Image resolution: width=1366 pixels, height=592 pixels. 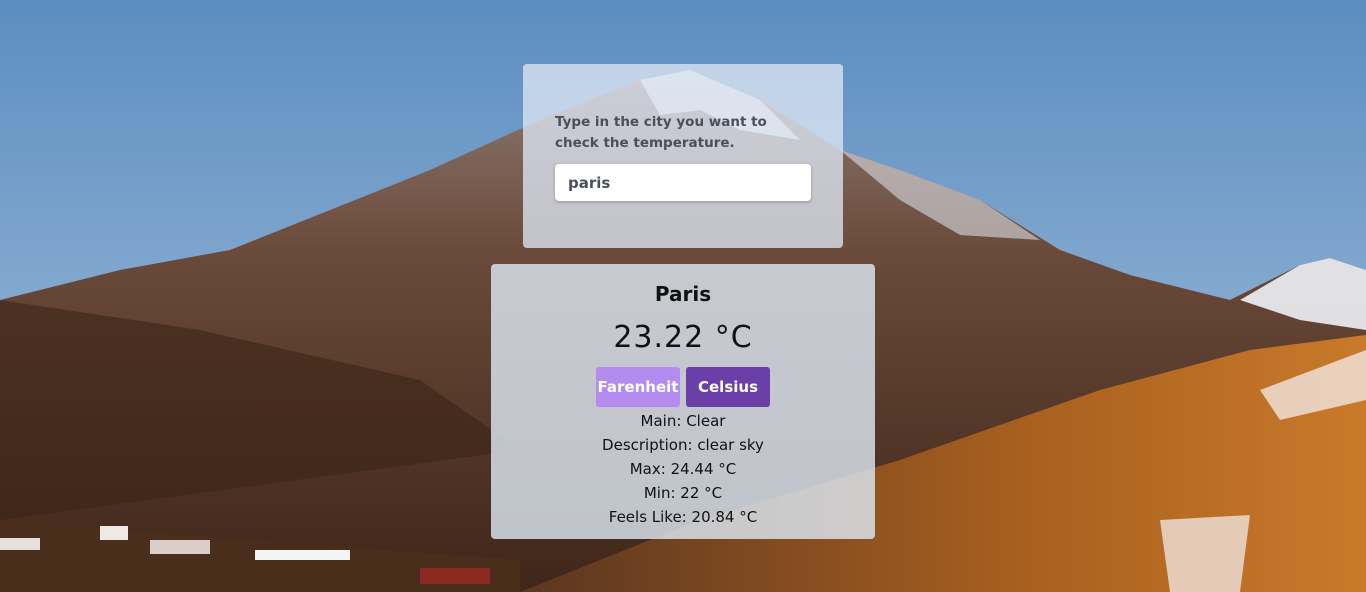 What do you see at coordinates (701, 493) in the screenshot?
I see `detail-min-value: 22 °C` at bounding box center [701, 493].